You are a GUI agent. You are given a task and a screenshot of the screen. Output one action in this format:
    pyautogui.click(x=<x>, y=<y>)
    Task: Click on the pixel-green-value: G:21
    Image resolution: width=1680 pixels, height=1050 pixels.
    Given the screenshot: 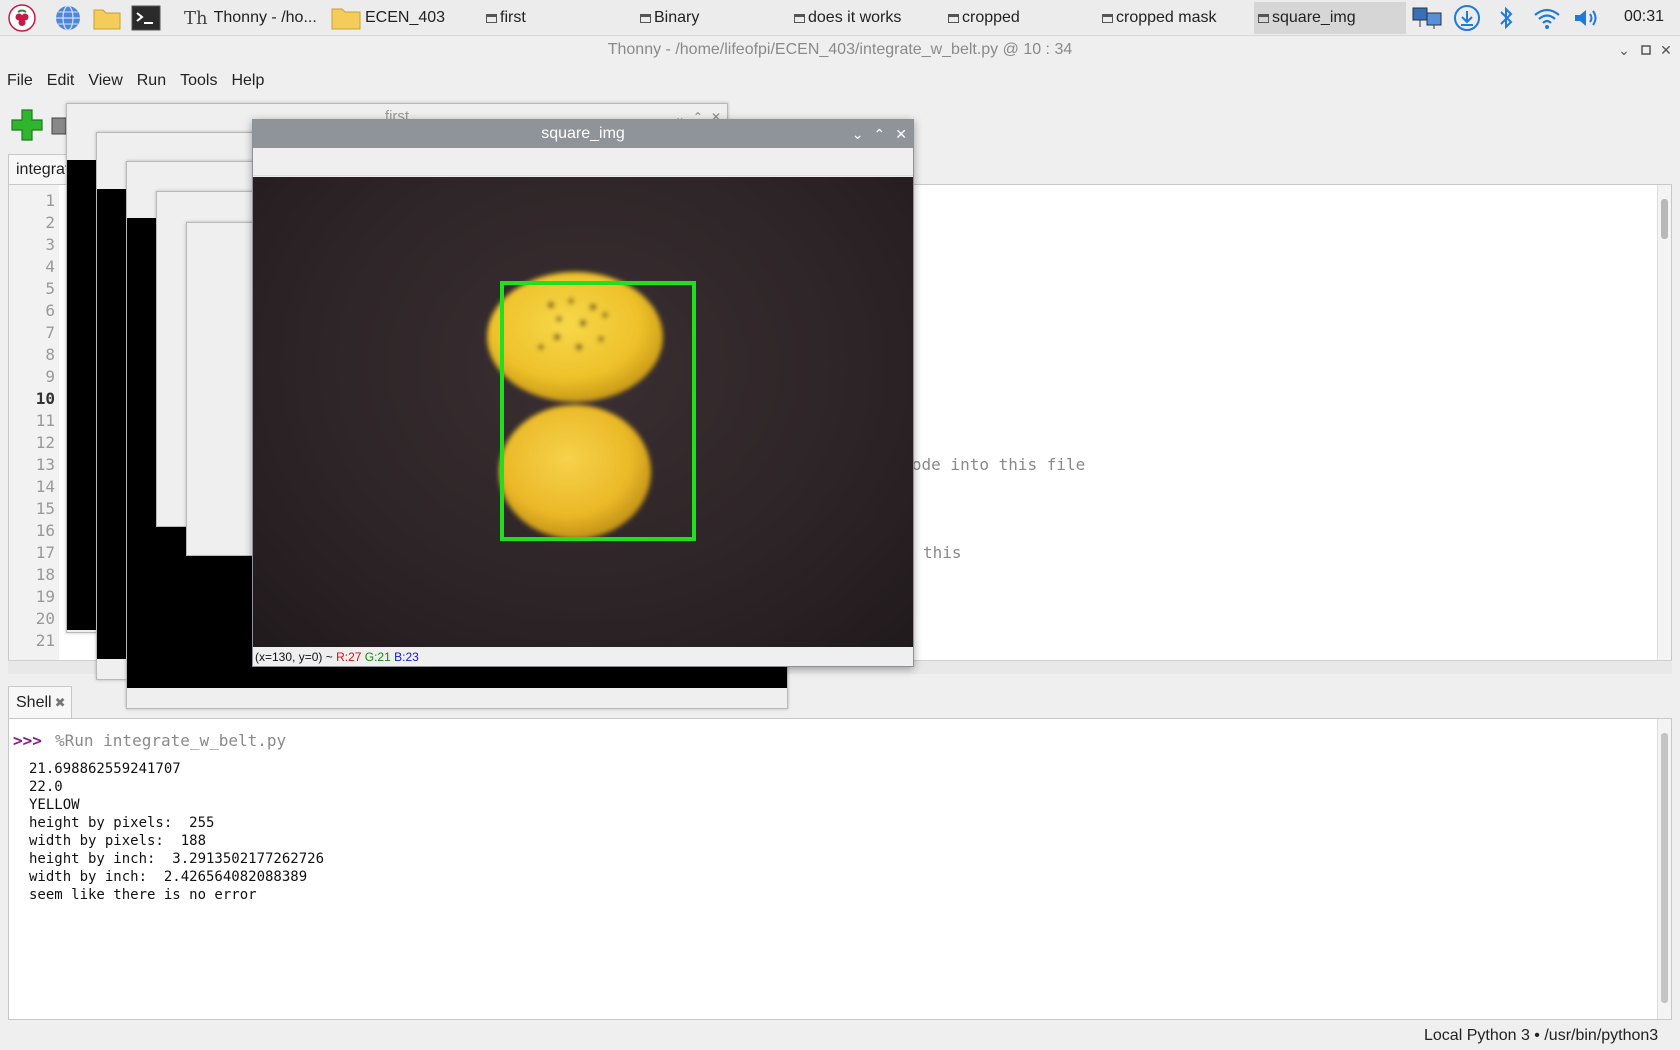 What is the action you would take?
    pyautogui.click(x=377, y=657)
    